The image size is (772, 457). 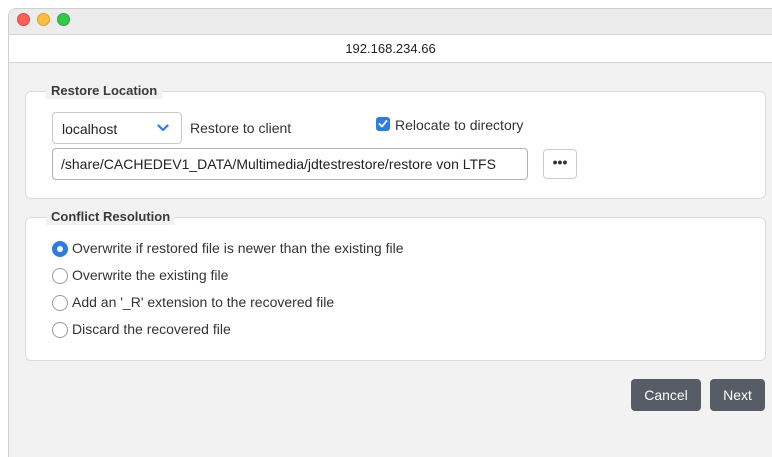 I want to click on client-select-value: localhost, so click(x=90, y=129).